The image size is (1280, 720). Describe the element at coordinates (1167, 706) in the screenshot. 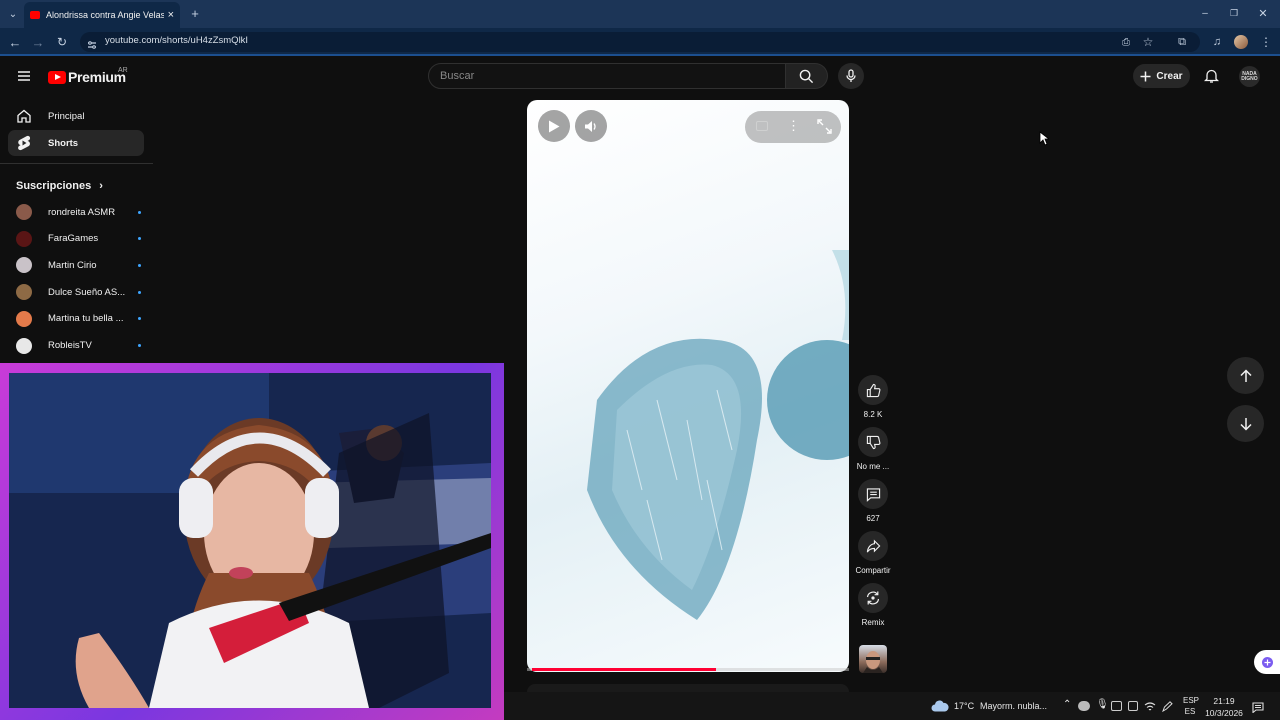

I see `pen-icon` at that location.